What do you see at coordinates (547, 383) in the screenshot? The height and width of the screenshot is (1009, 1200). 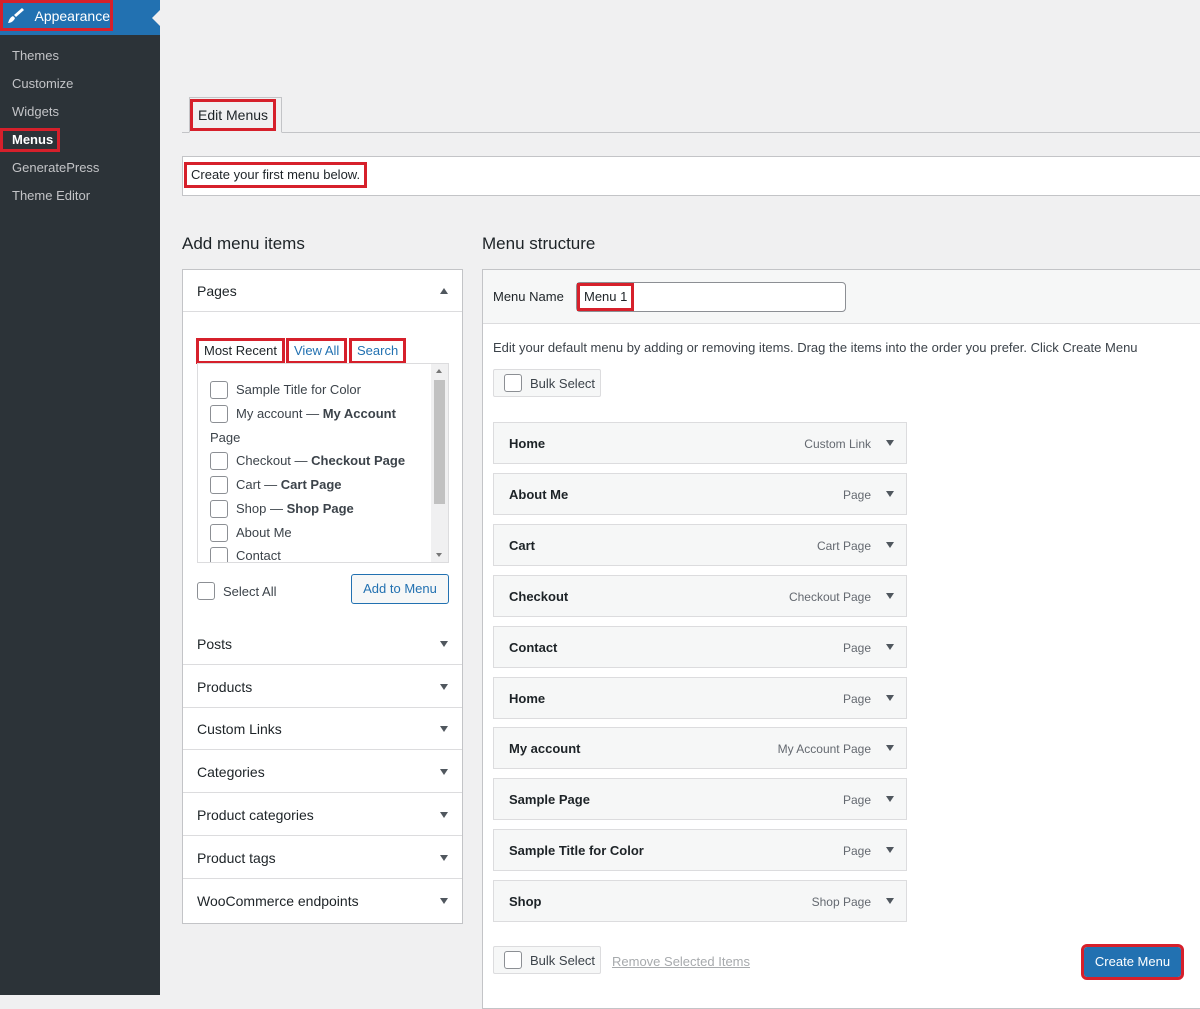 I see `bulk-select-top: Bulk Select` at bounding box center [547, 383].